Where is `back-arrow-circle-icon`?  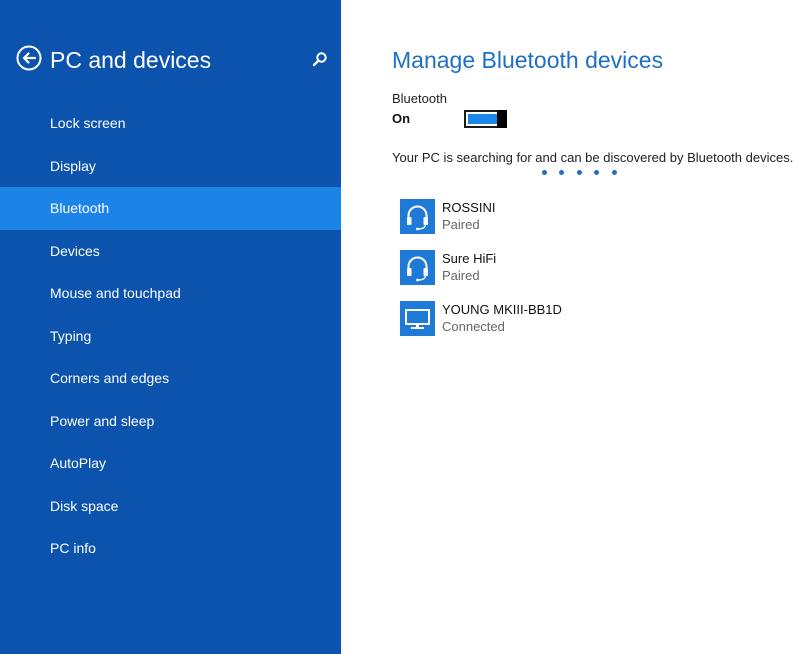
back-arrow-circle-icon is located at coordinates (29, 58).